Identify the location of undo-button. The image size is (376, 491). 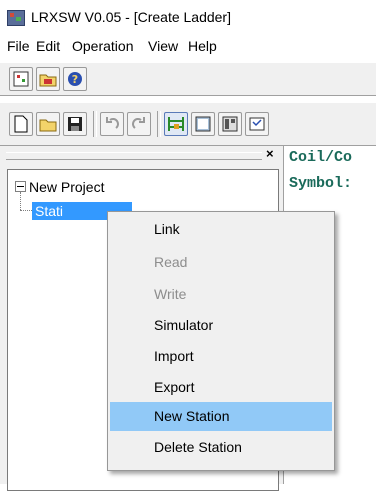
(112, 124).